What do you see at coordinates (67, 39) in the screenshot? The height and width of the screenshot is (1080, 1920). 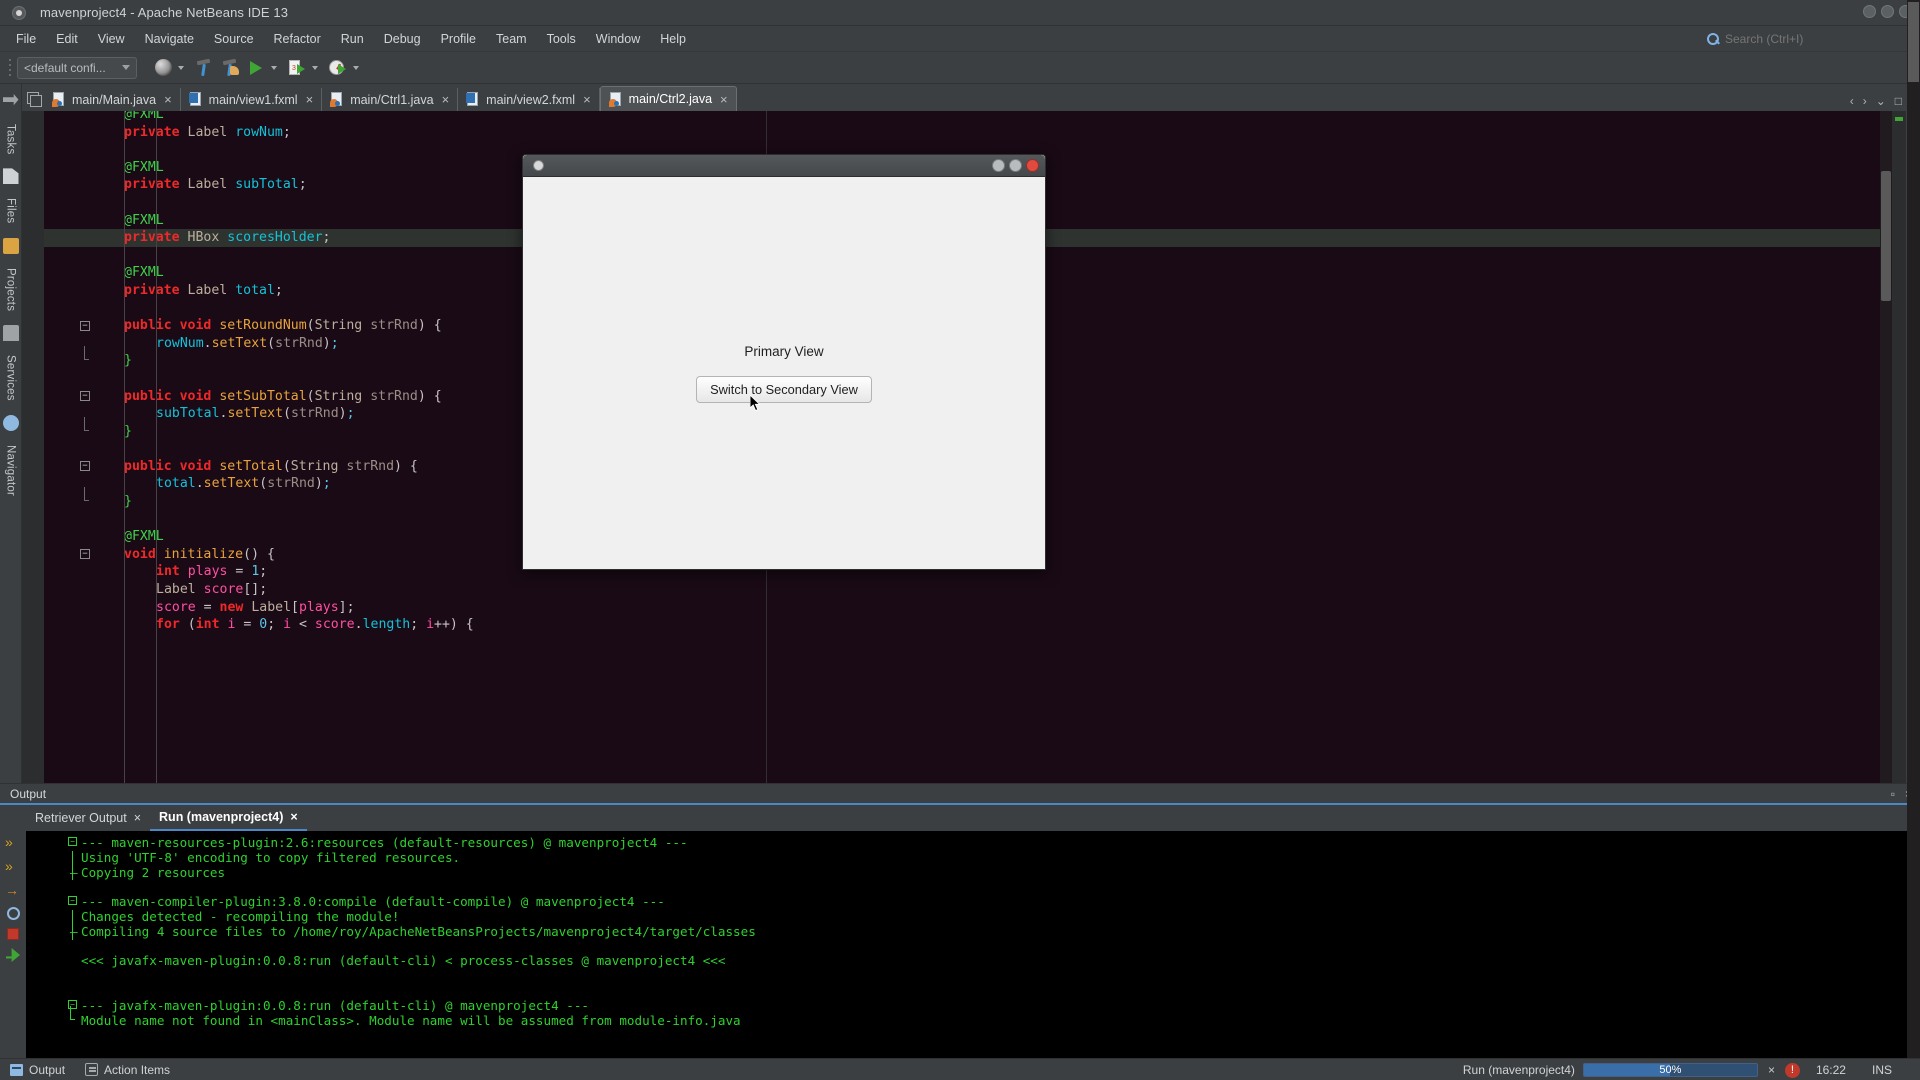 I see `menu-edit: Edit` at bounding box center [67, 39].